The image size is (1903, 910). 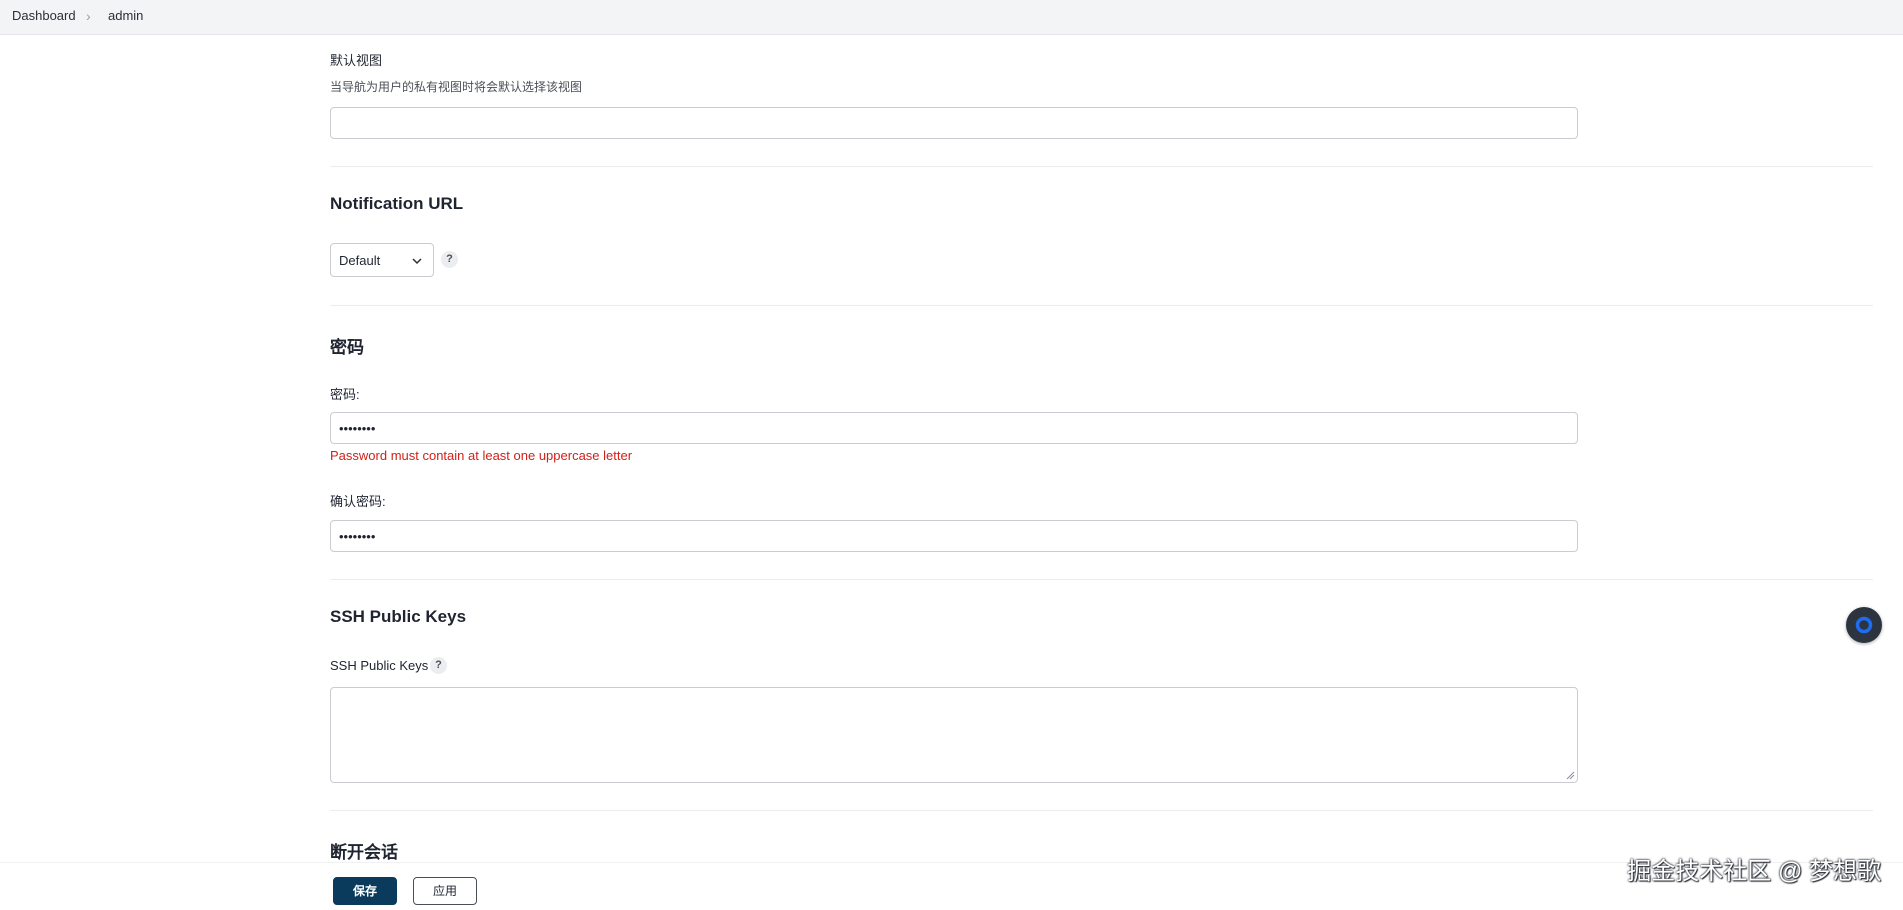 What do you see at coordinates (954, 123) in the screenshot?
I see `default-view-input` at bounding box center [954, 123].